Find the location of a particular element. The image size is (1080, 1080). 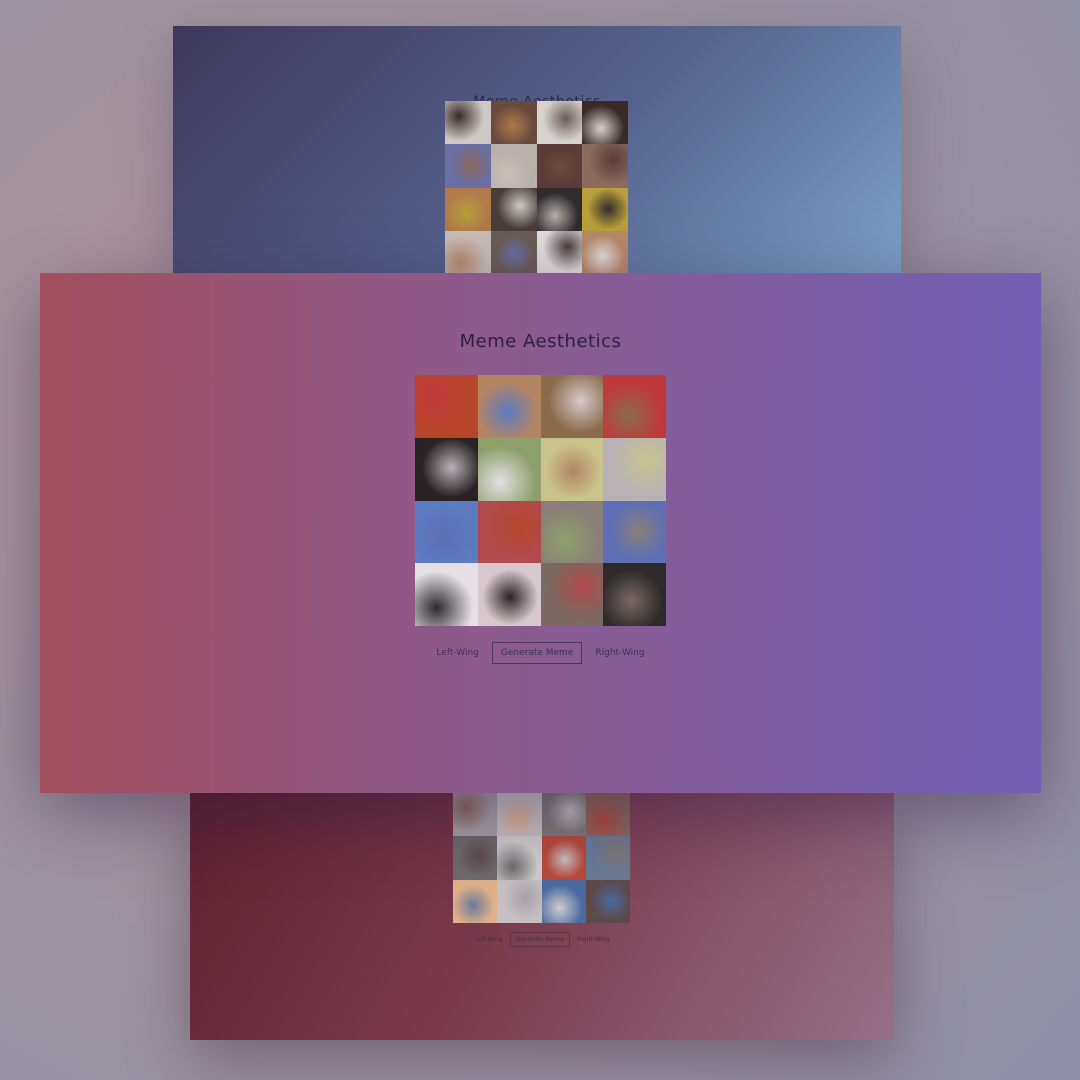

bottom-meme-grid is located at coordinates (541, 858).